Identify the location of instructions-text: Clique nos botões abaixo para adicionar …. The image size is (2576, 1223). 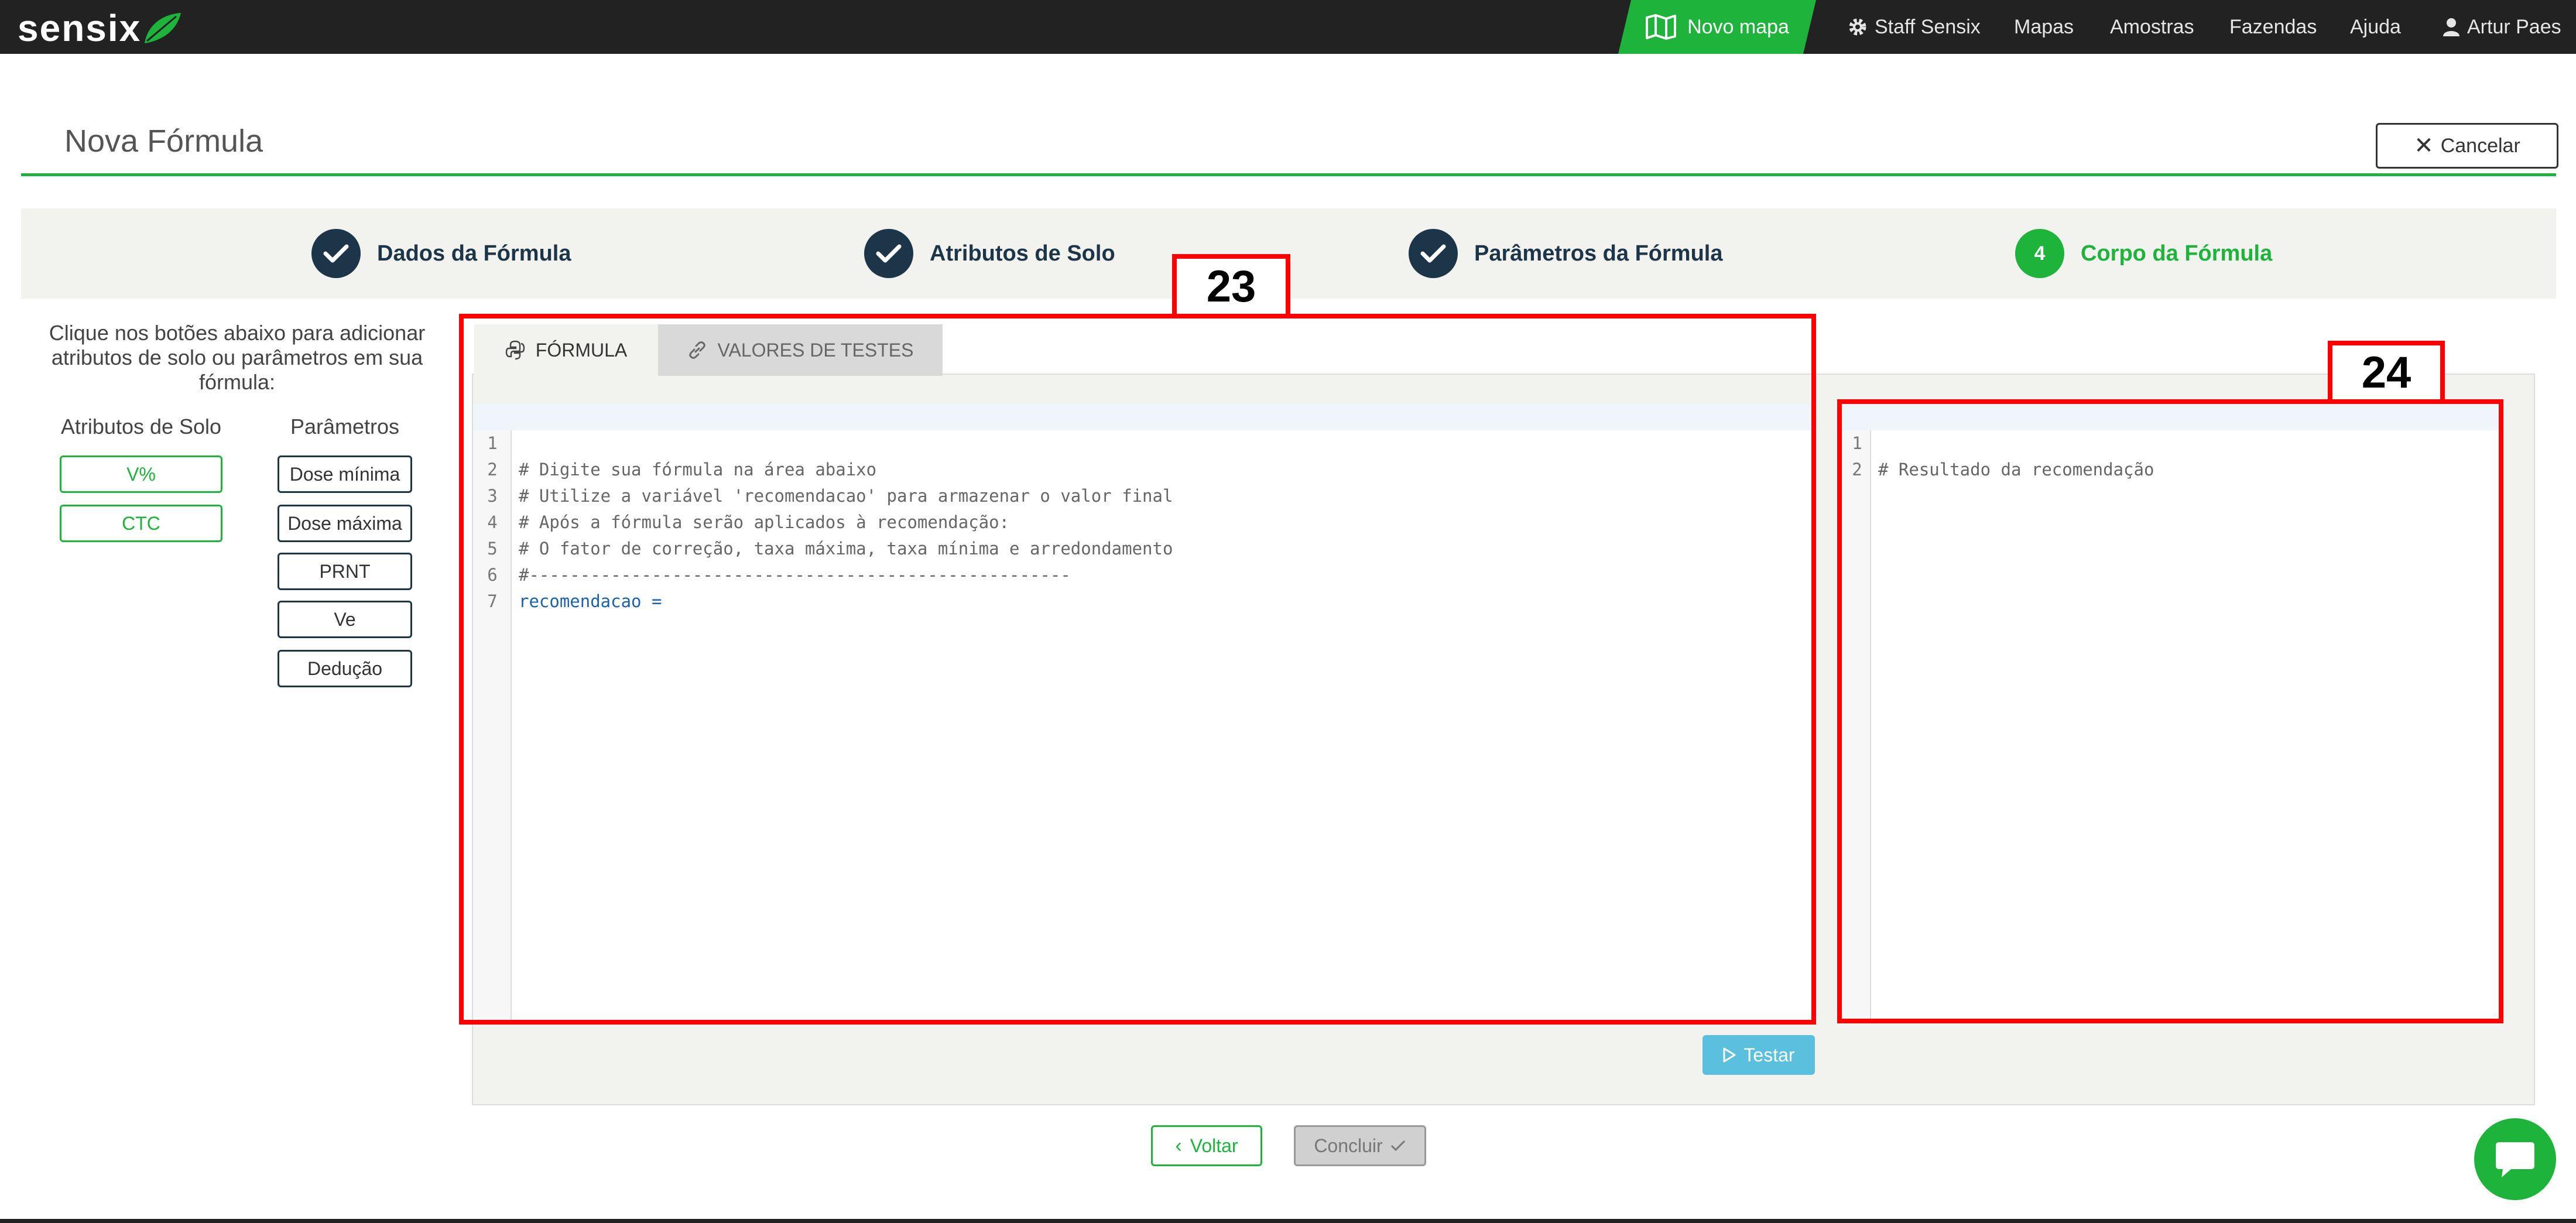
(237, 358).